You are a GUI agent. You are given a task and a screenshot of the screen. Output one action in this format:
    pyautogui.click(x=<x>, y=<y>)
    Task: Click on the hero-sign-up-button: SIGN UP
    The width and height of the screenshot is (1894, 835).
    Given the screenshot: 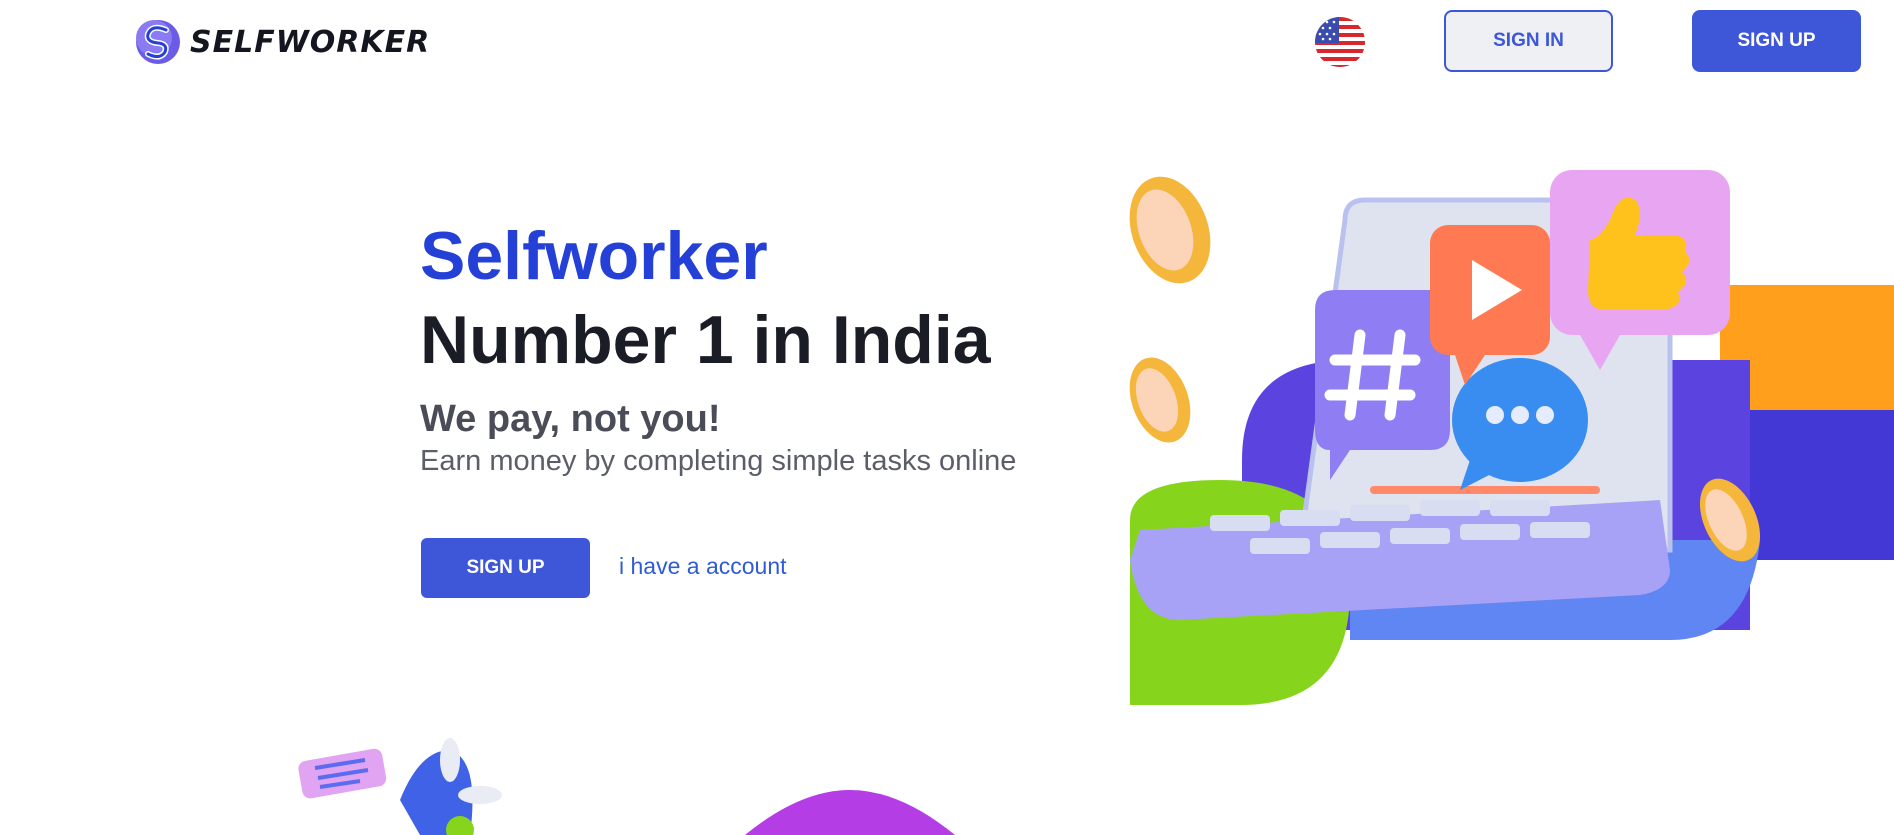 What is the action you would take?
    pyautogui.click(x=505, y=568)
    